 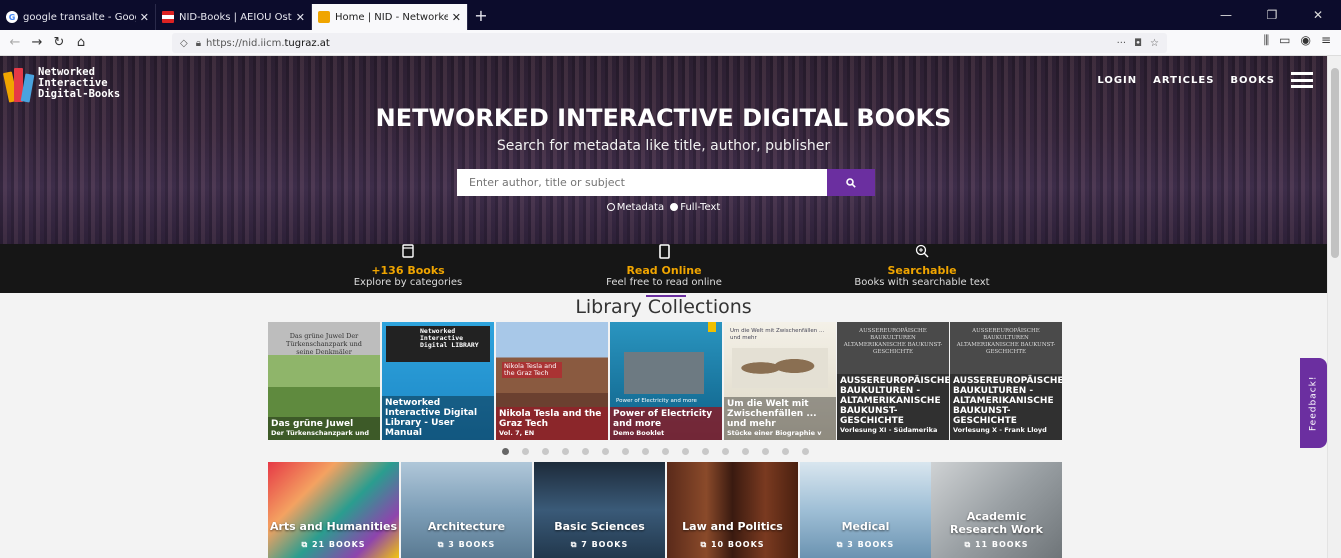 What do you see at coordinates (1318, 15) in the screenshot?
I see `close-window-icon: ✕` at bounding box center [1318, 15].